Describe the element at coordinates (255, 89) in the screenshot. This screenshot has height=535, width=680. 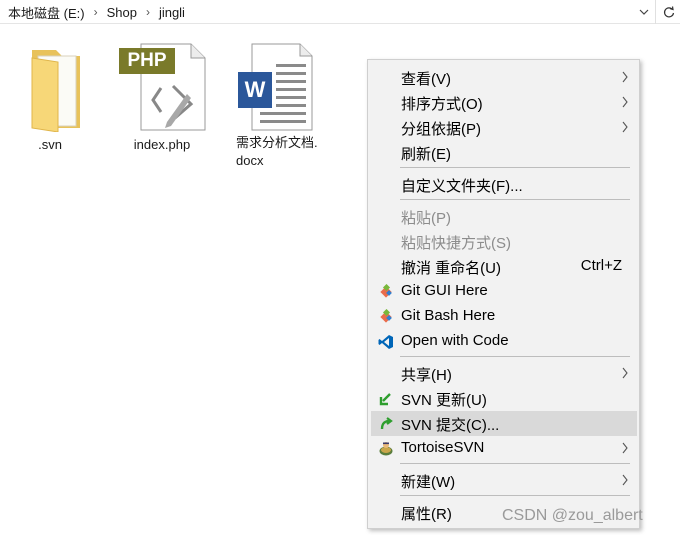
I see `word-badge: W` at that location.